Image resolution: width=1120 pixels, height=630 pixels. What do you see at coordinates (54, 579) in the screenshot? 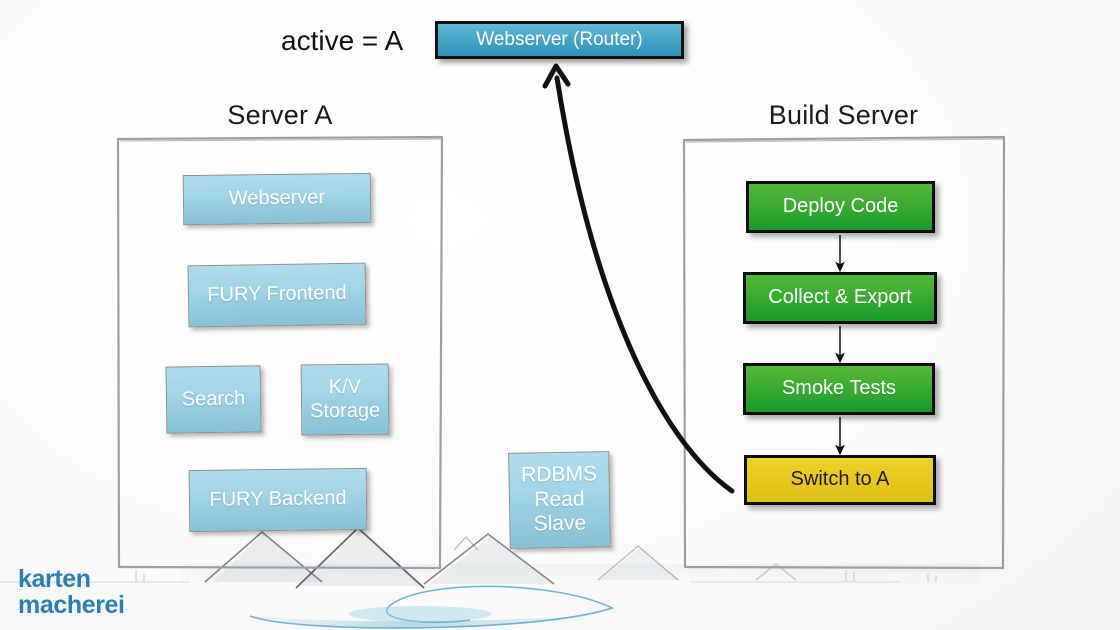
I see `logo-line-1: karten` at bounding box center [54, 579].